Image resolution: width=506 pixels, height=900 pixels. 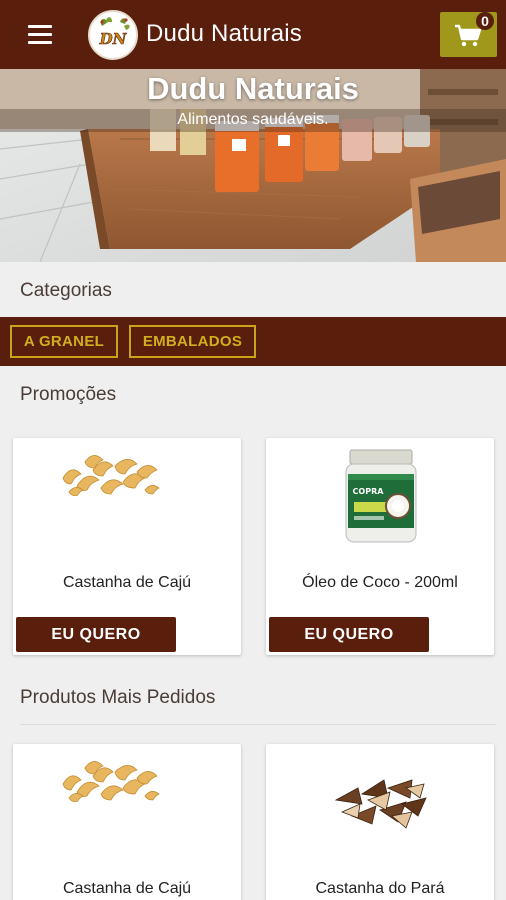 What do you see at coordinates (380, 546) in the screenshot?
I see `product-card: COPRA Óleo de Coco - 200ml EU QUERO` at bounding box center [380, 546].